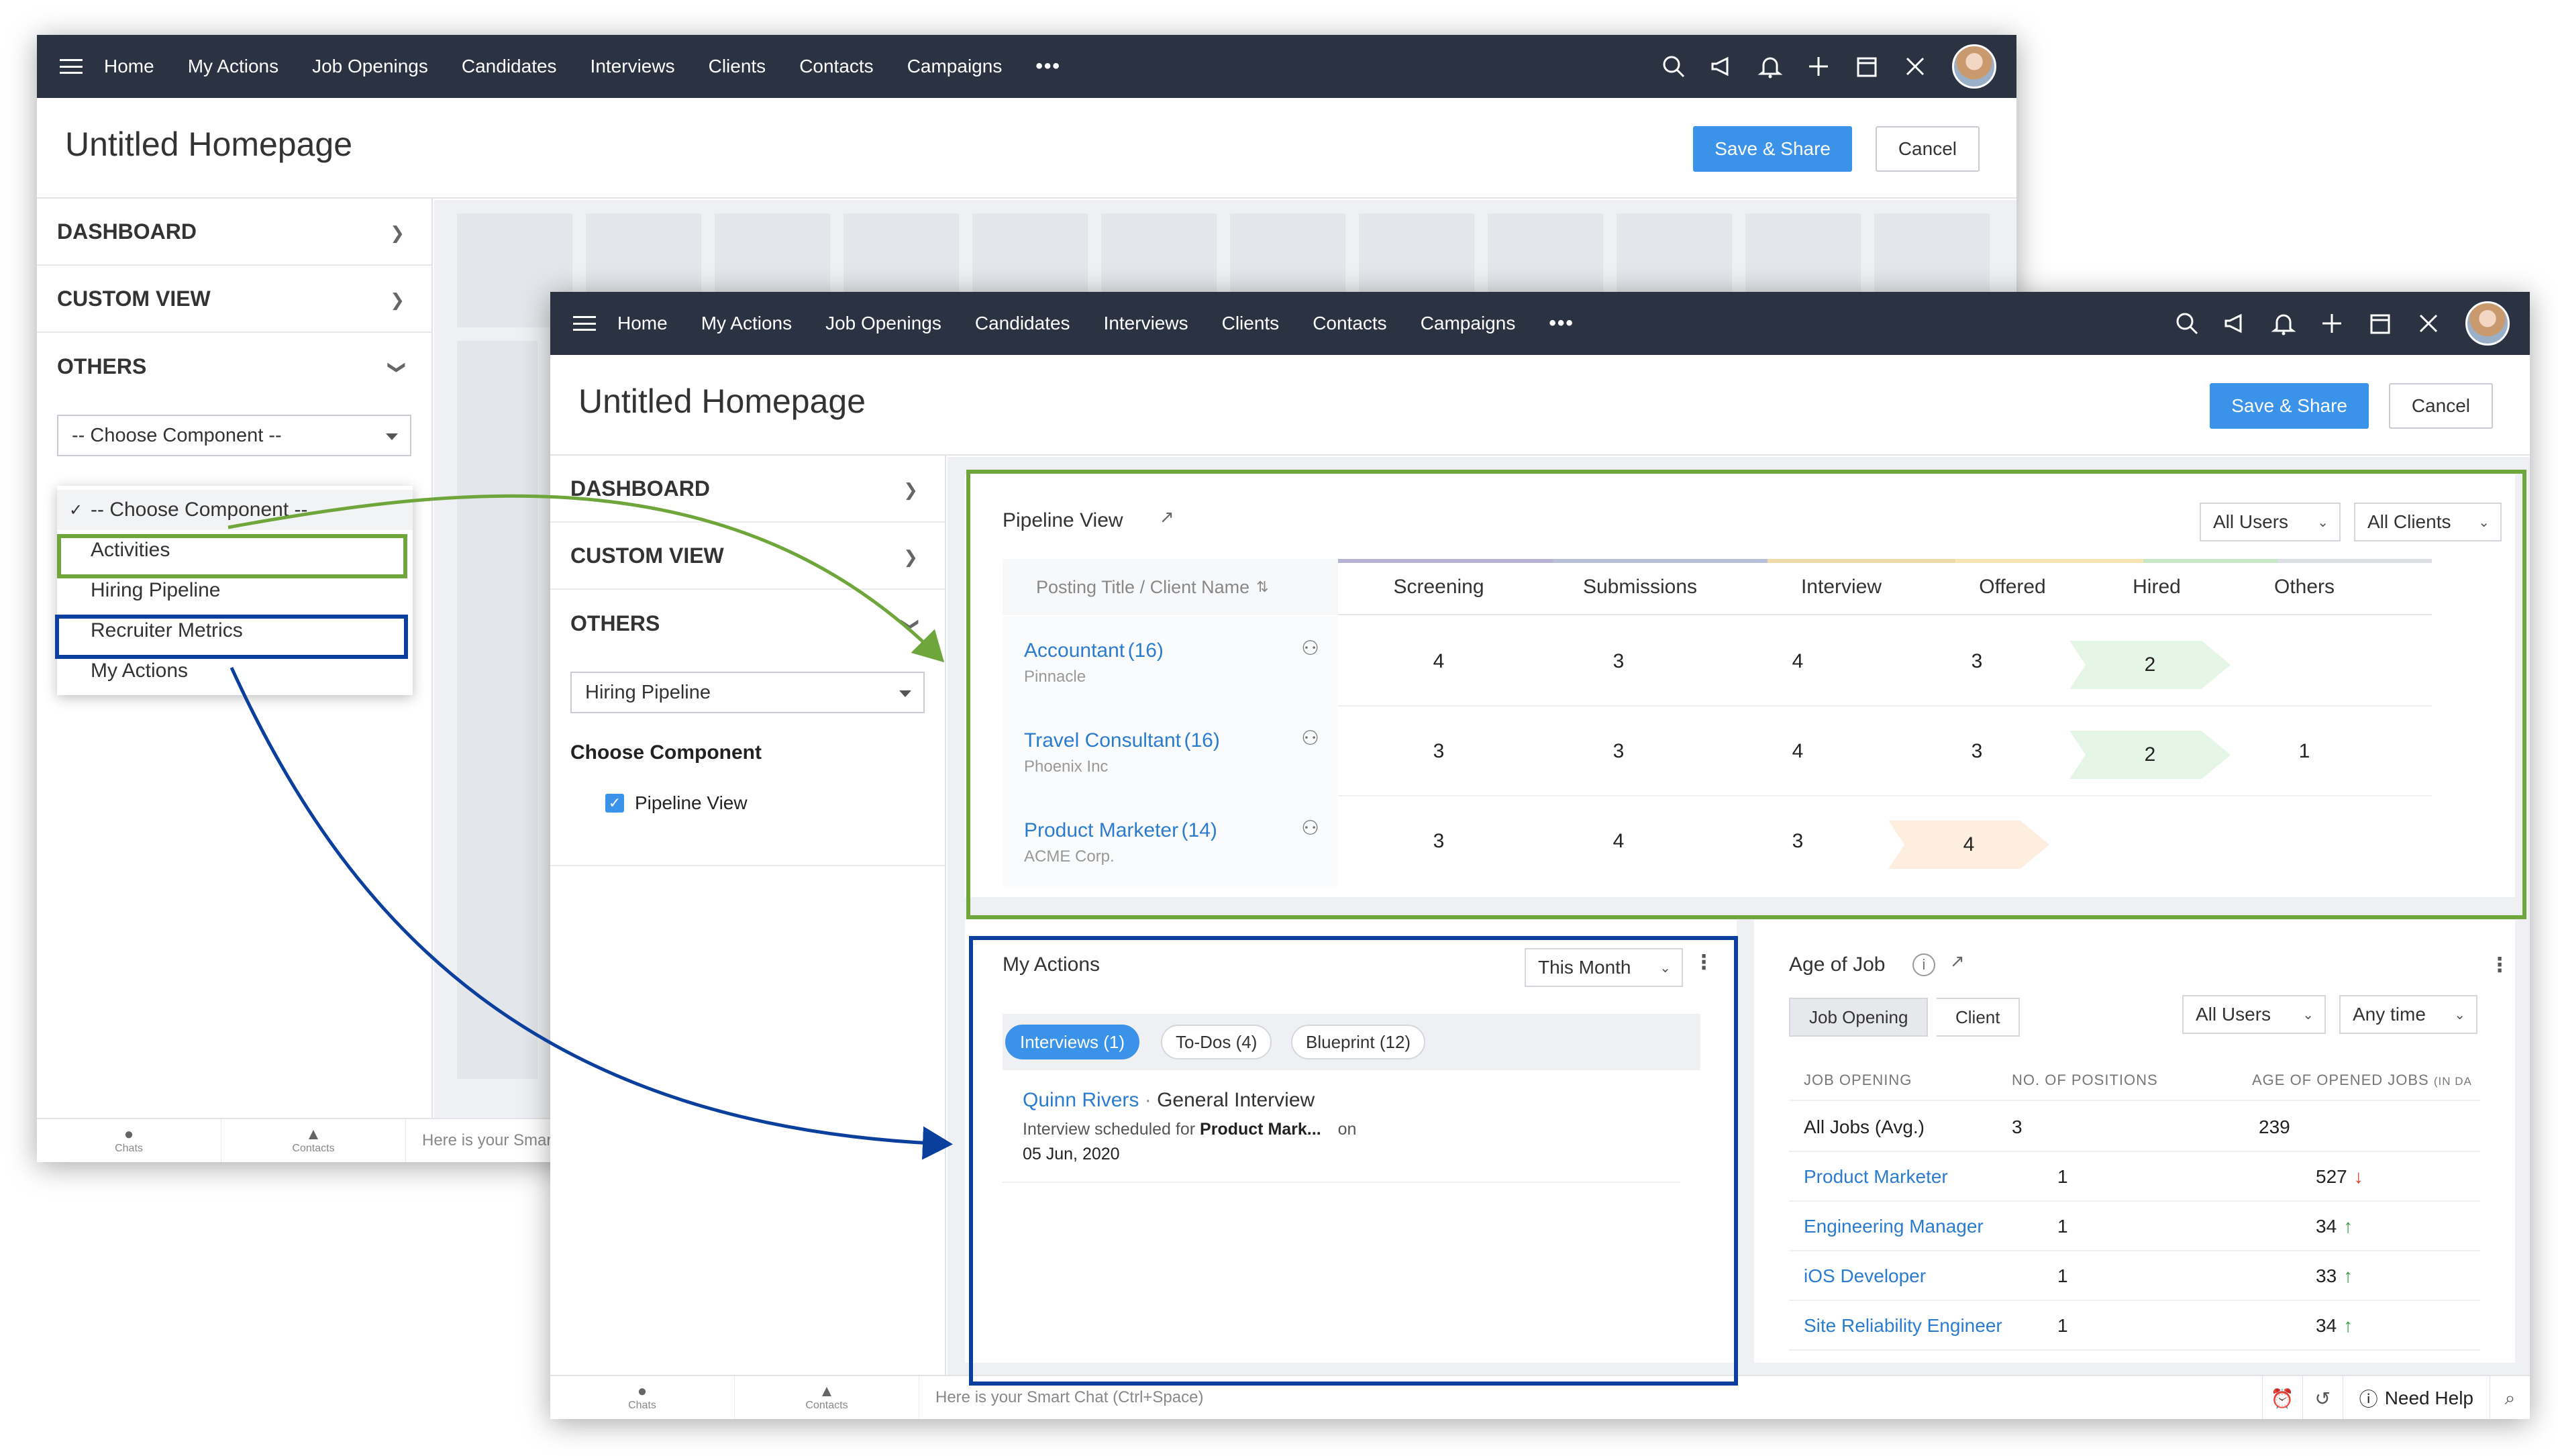 This screenshot has width=2558, height=1456. Describe the element at coordinates (1977, 662) in the screenshot. I see `cell-offered: 3` at that location.